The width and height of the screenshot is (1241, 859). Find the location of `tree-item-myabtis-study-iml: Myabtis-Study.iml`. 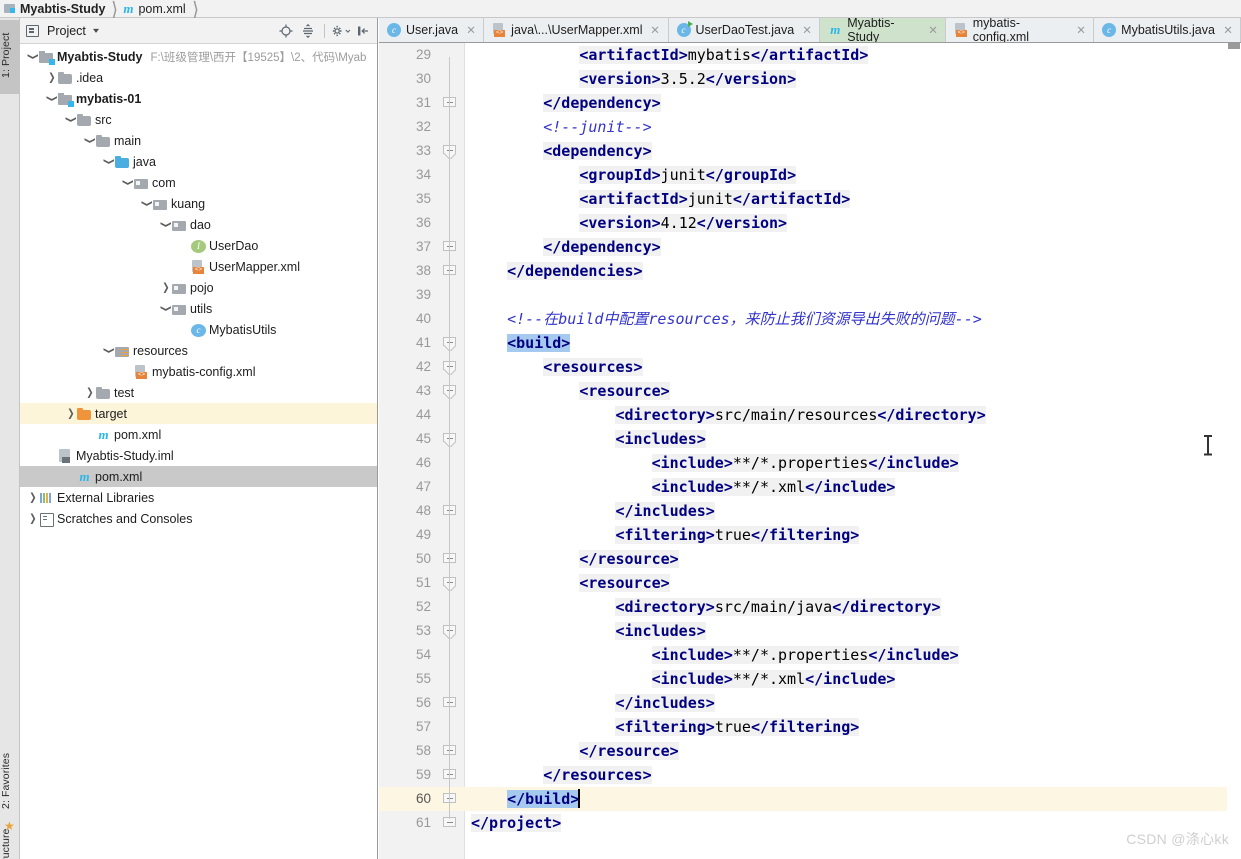

tree-item-myabtis-study-iml: Myabtis-Study.iml is located at coordinates (198, 455).